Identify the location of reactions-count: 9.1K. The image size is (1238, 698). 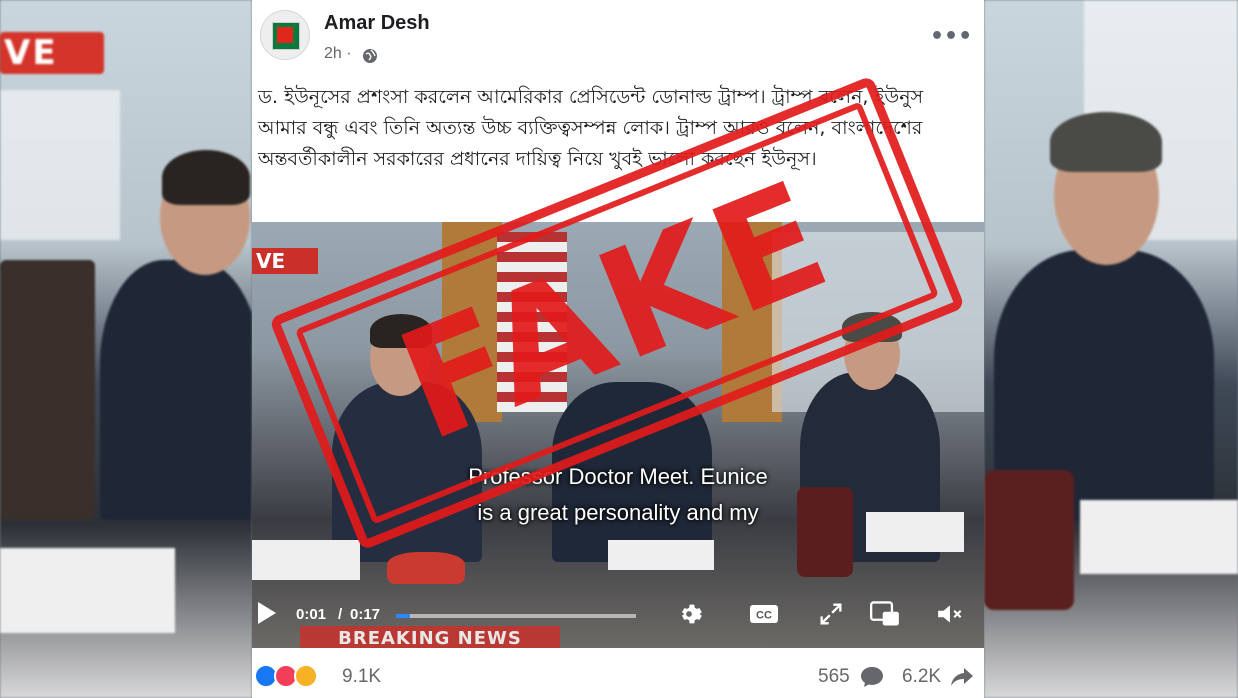
(361, 677).